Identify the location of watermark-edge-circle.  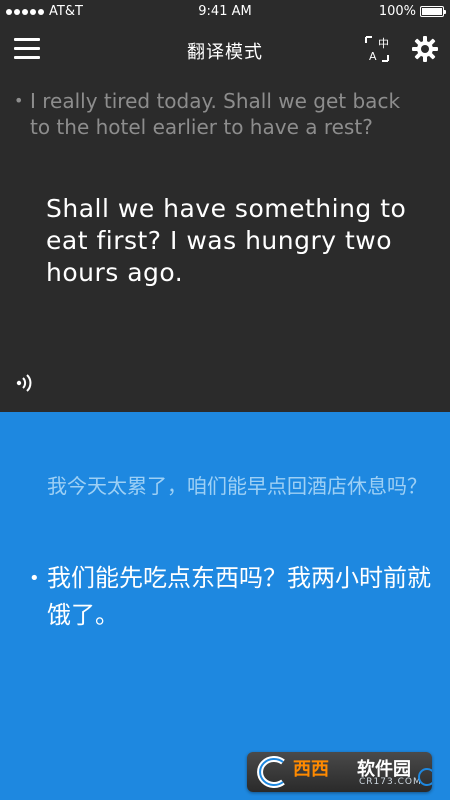
(425, 777).